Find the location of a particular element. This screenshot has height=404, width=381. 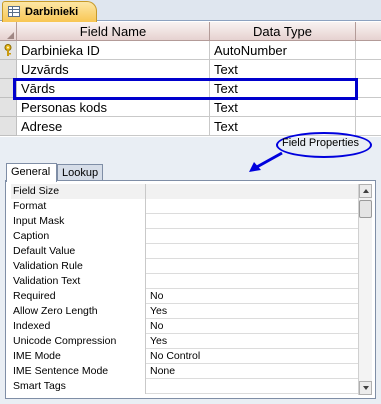

property-name: Field Size is located at coordinates (78, 191).